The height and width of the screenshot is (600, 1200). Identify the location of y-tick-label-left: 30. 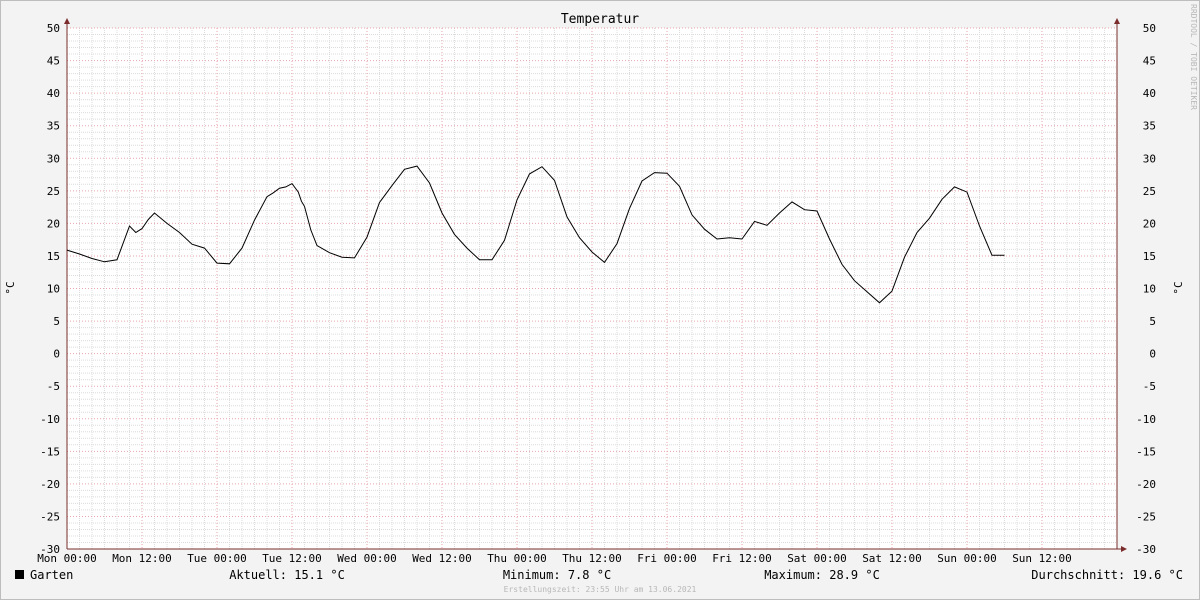
(53, 158).